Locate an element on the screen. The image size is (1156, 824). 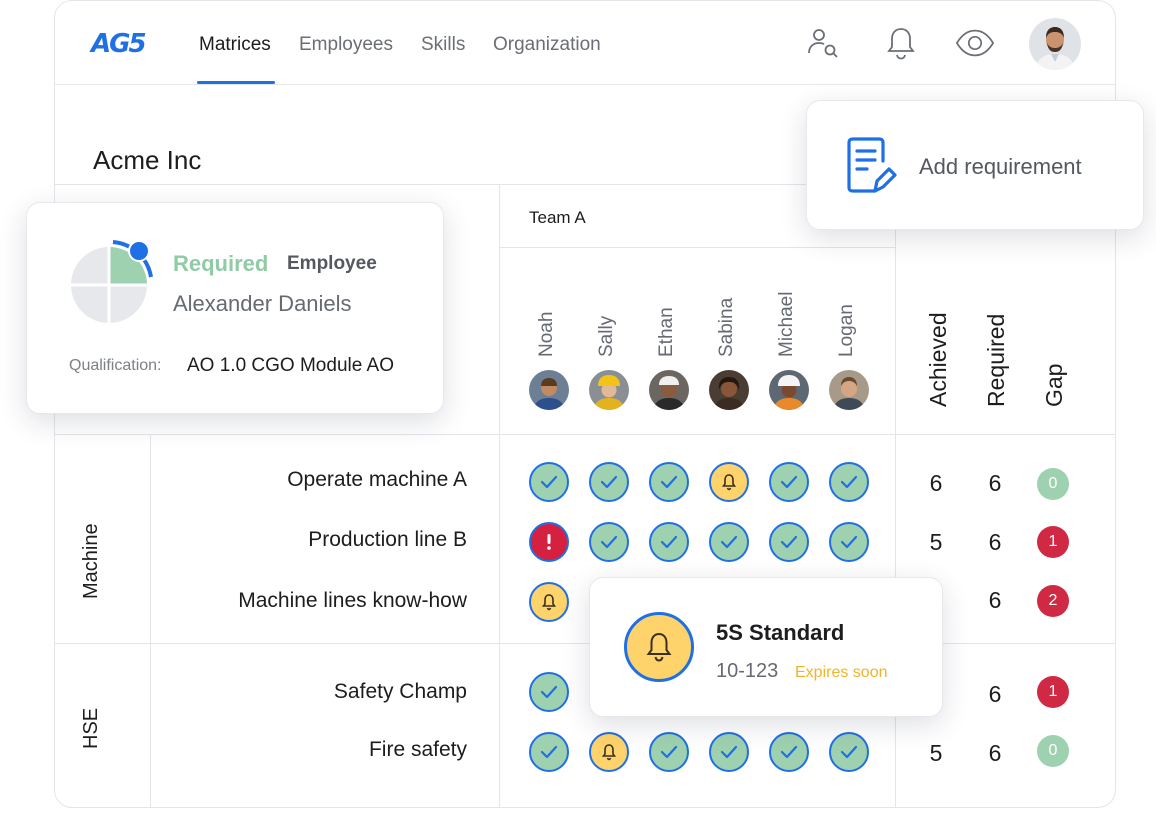
employee-avatar-logan is located at coordinates (849, 390).